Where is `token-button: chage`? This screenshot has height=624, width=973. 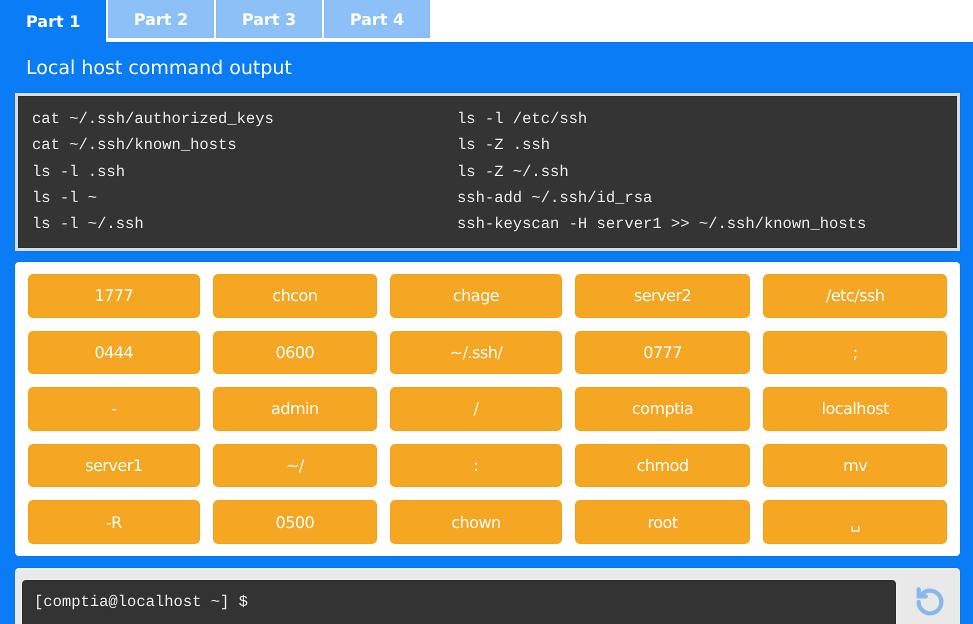
token-button: chage is located at coordinates (476, 296).